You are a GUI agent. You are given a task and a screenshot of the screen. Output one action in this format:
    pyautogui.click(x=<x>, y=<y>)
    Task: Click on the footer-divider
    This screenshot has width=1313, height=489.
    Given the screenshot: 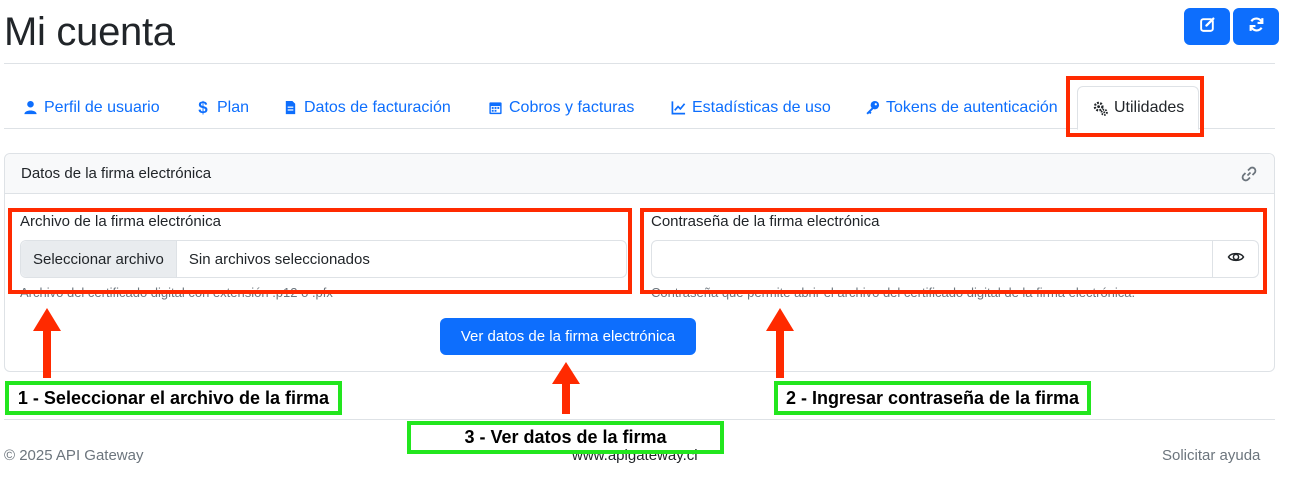 What is the action you would take?
    pyautogui.click(x=639, y=419)
    